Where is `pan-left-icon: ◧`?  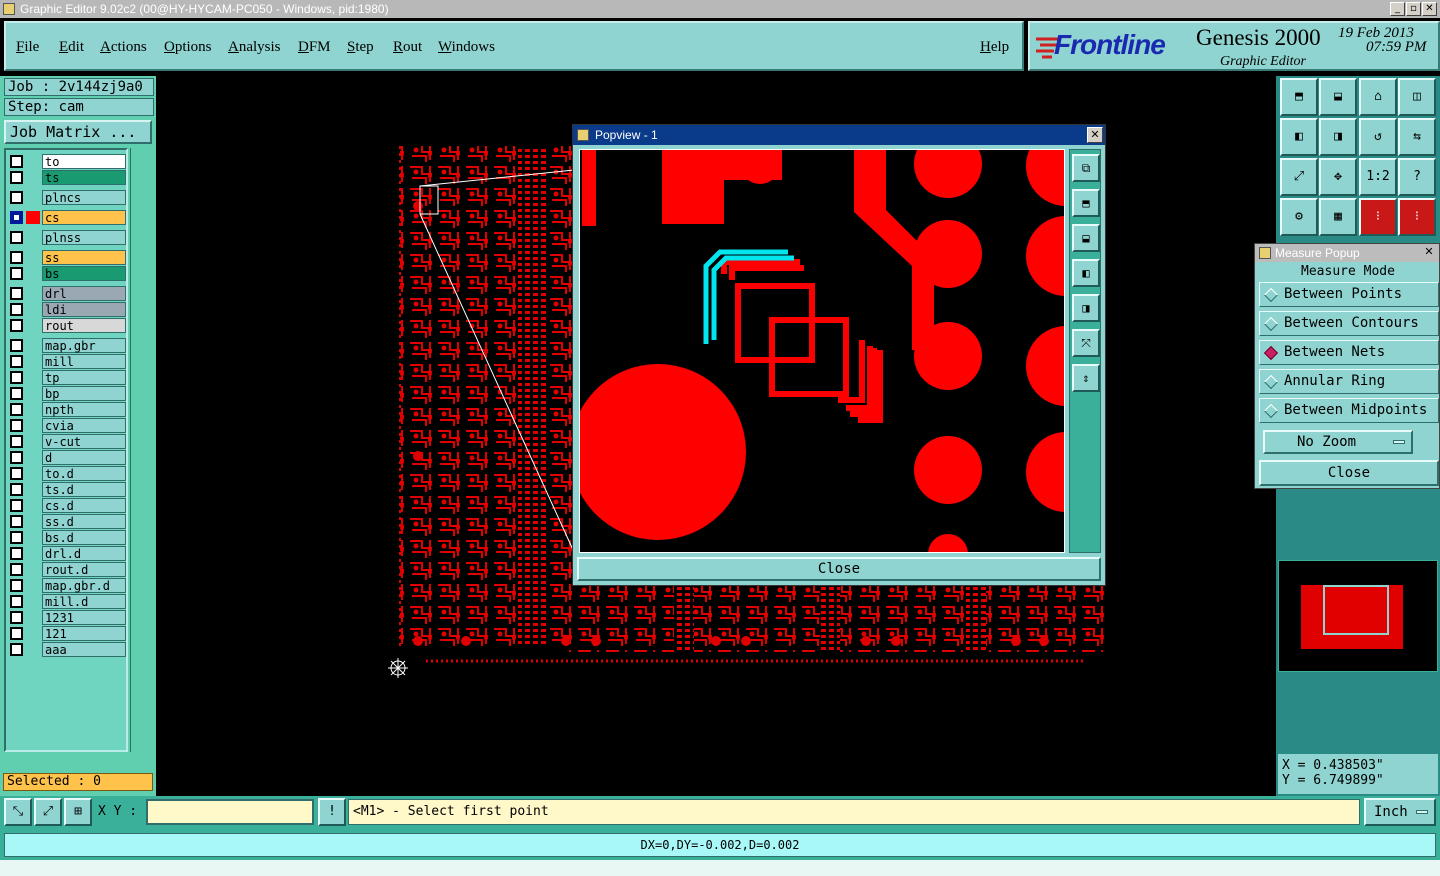
pan-left-icon: ◧ is located at coordinates (1299, 137).